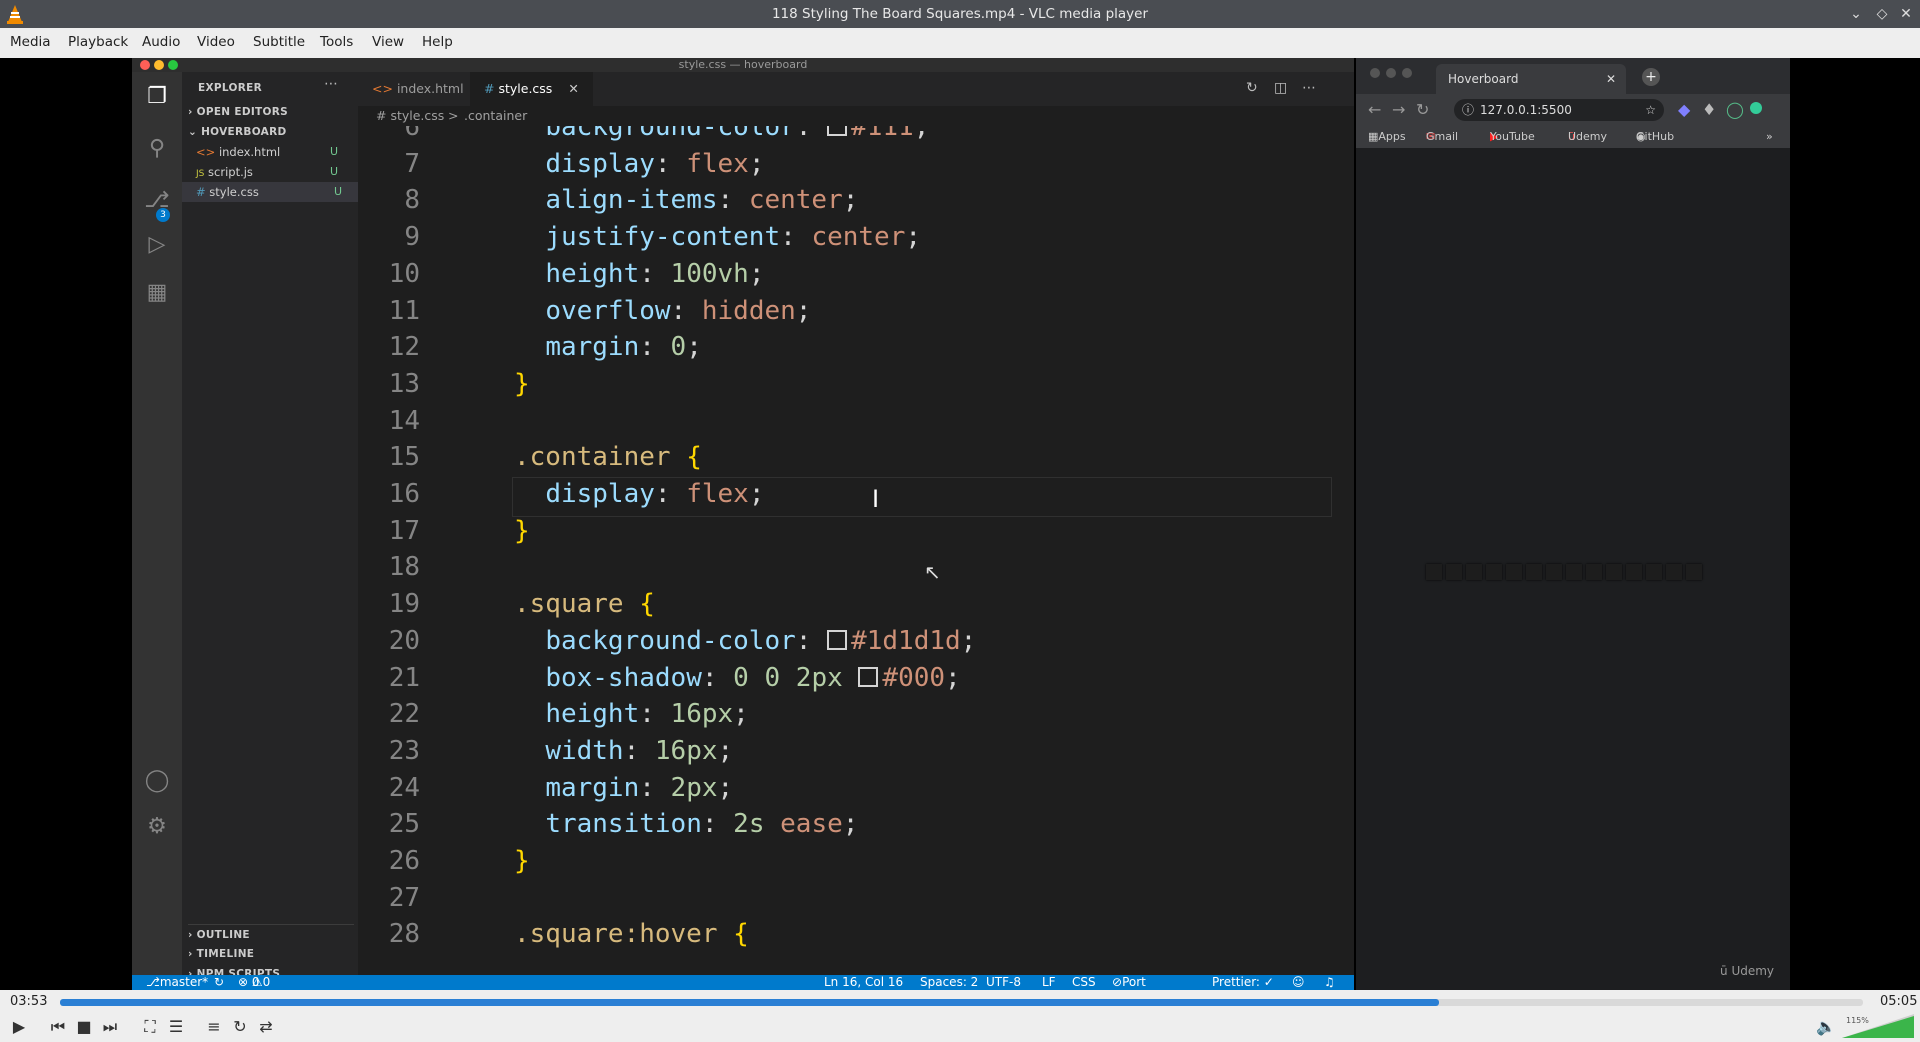 This screenshot has width=1920, height=1042. Describe the element at coordinates (214, 1027) in the screenshot. I see `playlist-button: ≡` at that location.